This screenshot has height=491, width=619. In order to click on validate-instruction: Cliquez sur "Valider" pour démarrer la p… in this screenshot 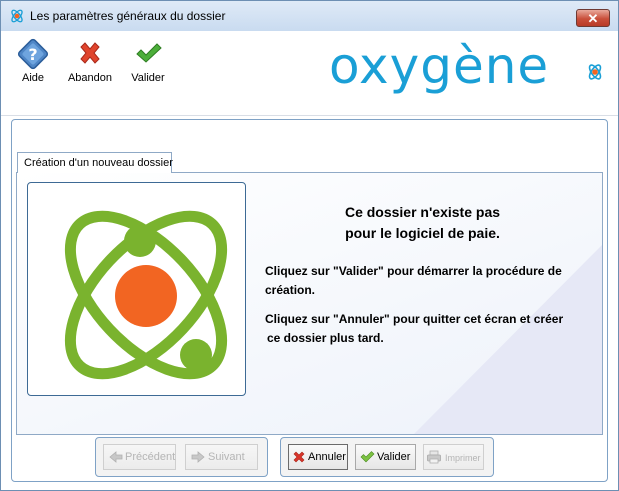, I will do `click(425, 281)`.